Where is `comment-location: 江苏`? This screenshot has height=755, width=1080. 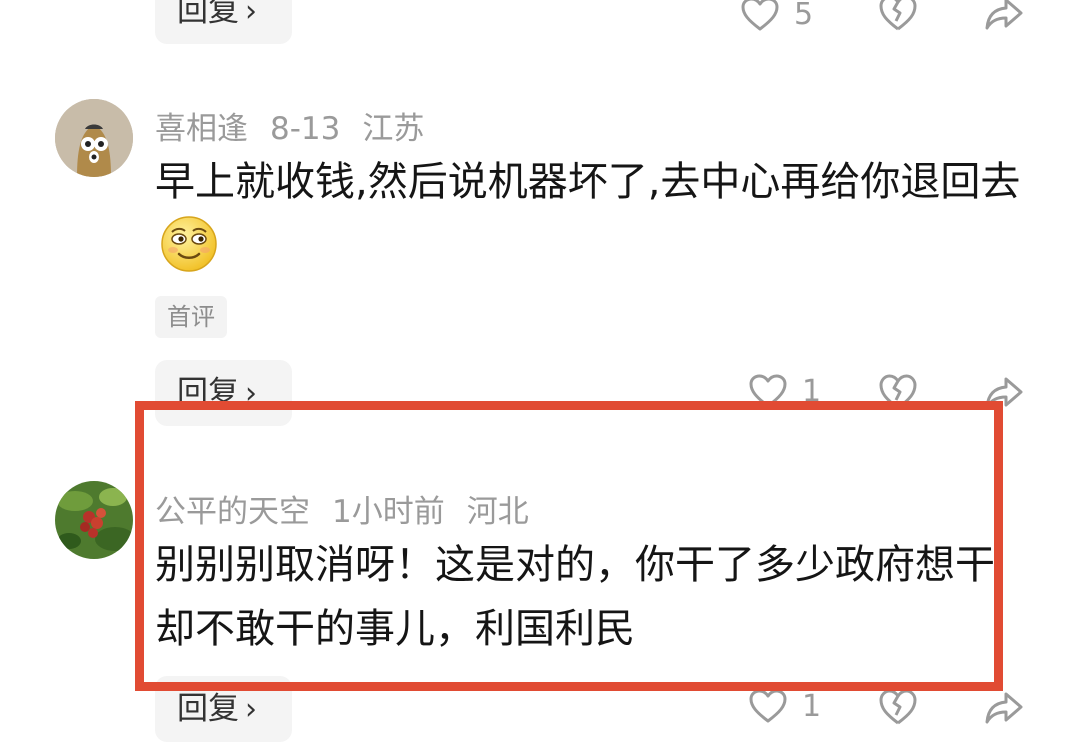
comment-location: 江苏 is located at coordinates (393, 129).